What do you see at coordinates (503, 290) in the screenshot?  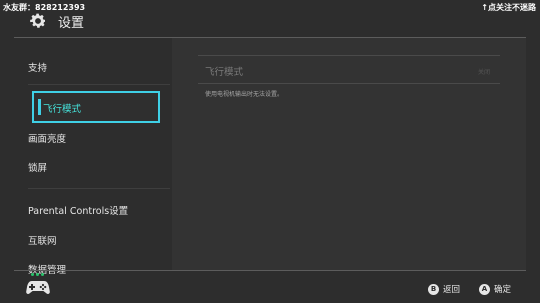 I see `ok-label: 确定` at bounding box center [503, 290].